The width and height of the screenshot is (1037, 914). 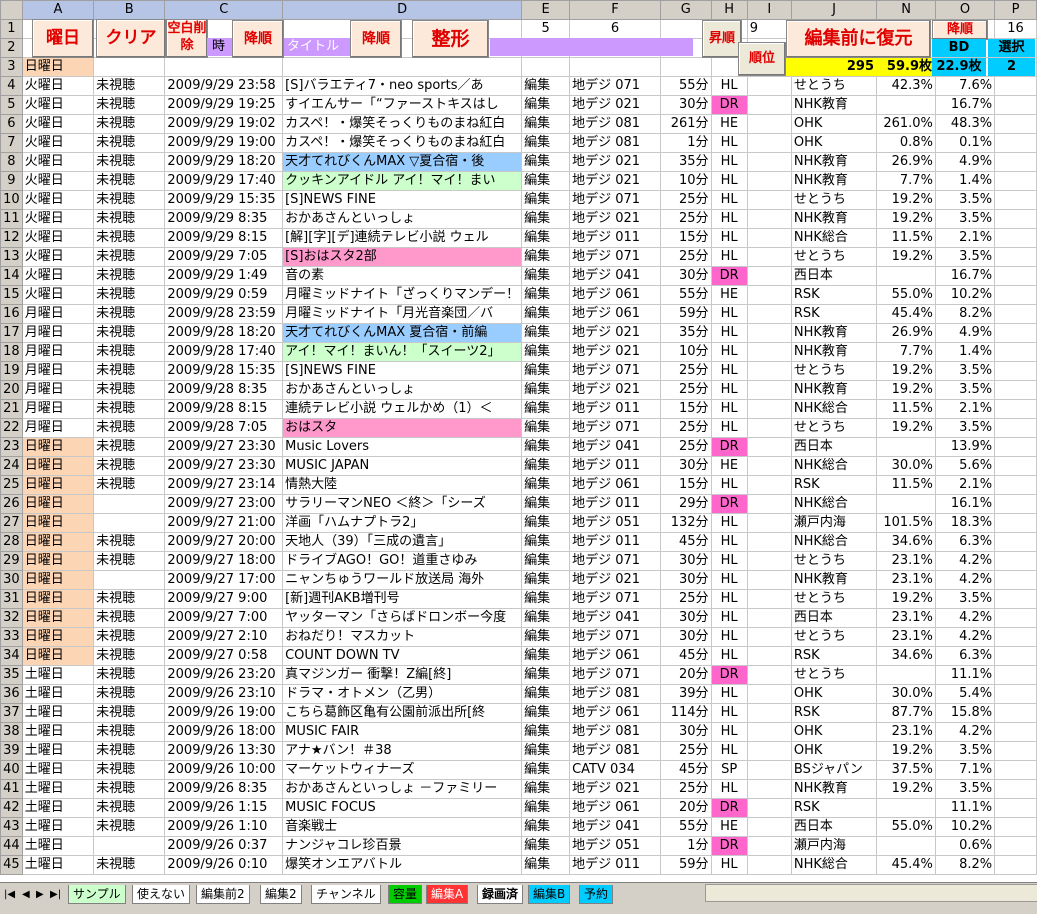 I want to click on pct-cell, so click(x=906, y=276).